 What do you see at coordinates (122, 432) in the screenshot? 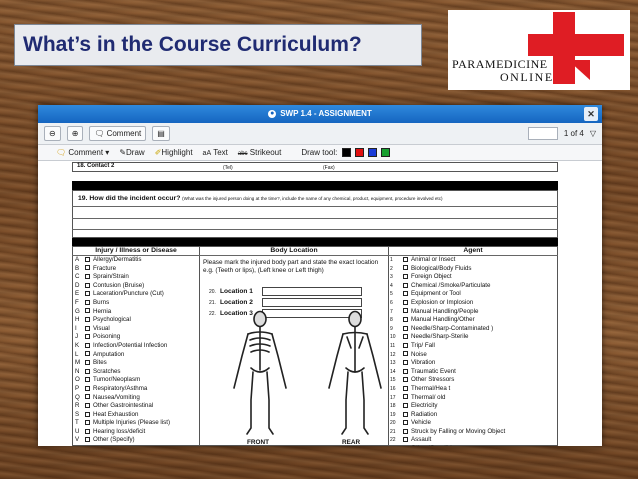
I see `injury-item: U Hearing loss/deficit` at bounding box center [122, 432].